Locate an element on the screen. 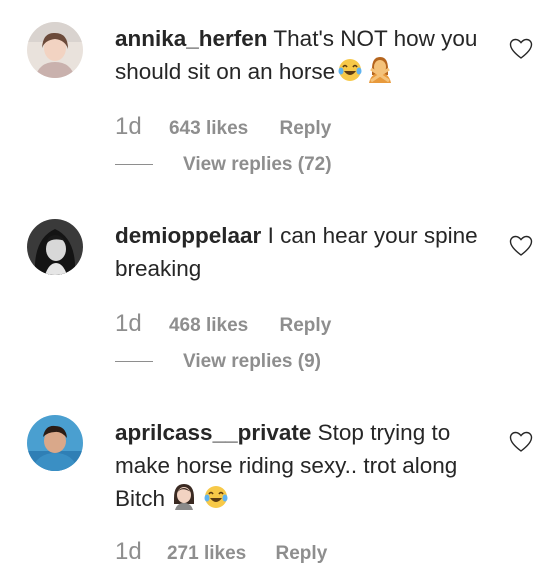 The height and width of the screenshot is (582, 542). comment-username: annika_herfen is located at coordinates (191, 38).